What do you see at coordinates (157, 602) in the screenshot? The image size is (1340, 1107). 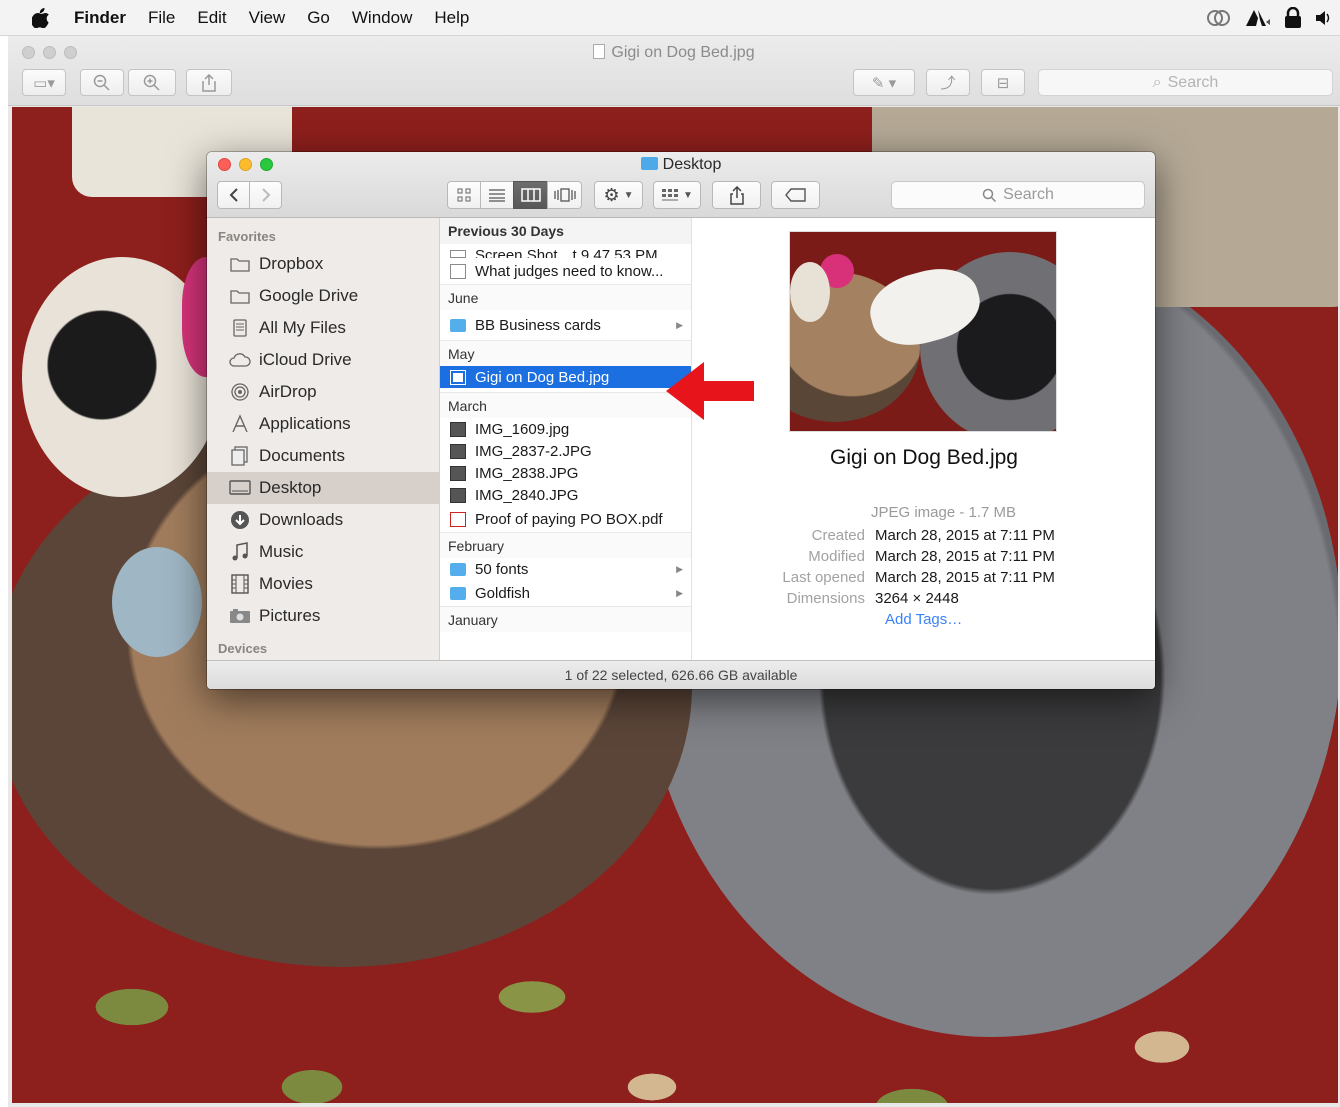 I see `blue-patch` at bounding box center [157, 602].